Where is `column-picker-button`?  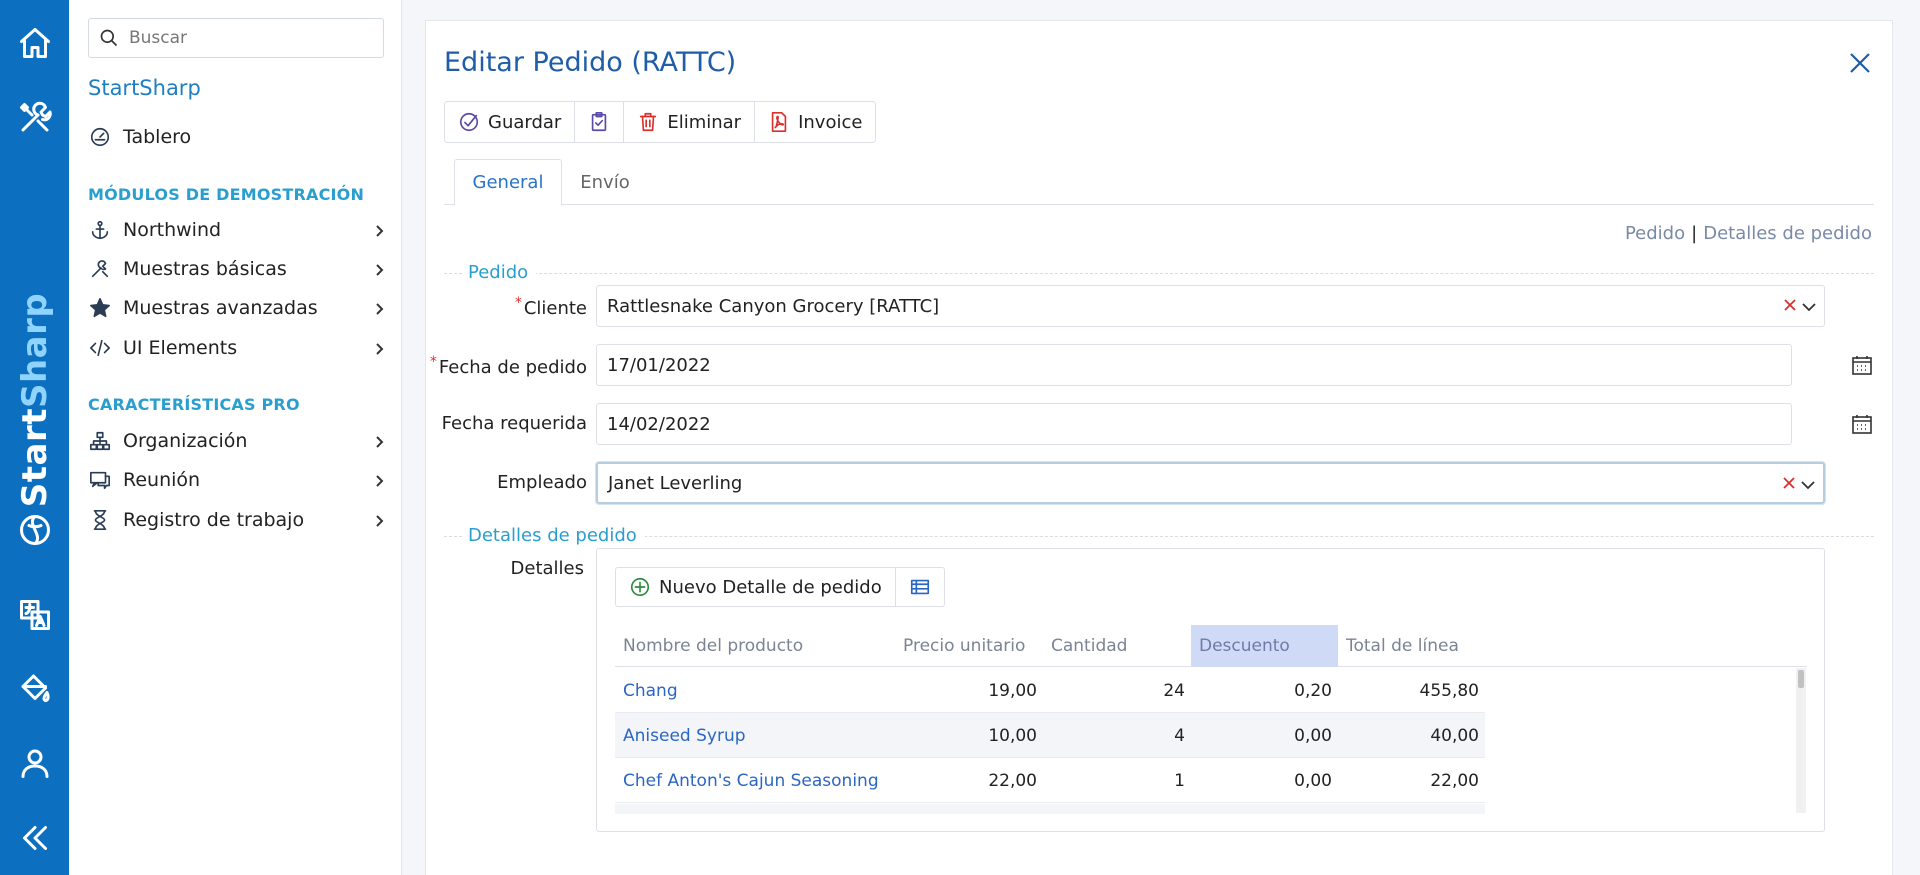
column-picker-button is located at coordinates (920, 587).